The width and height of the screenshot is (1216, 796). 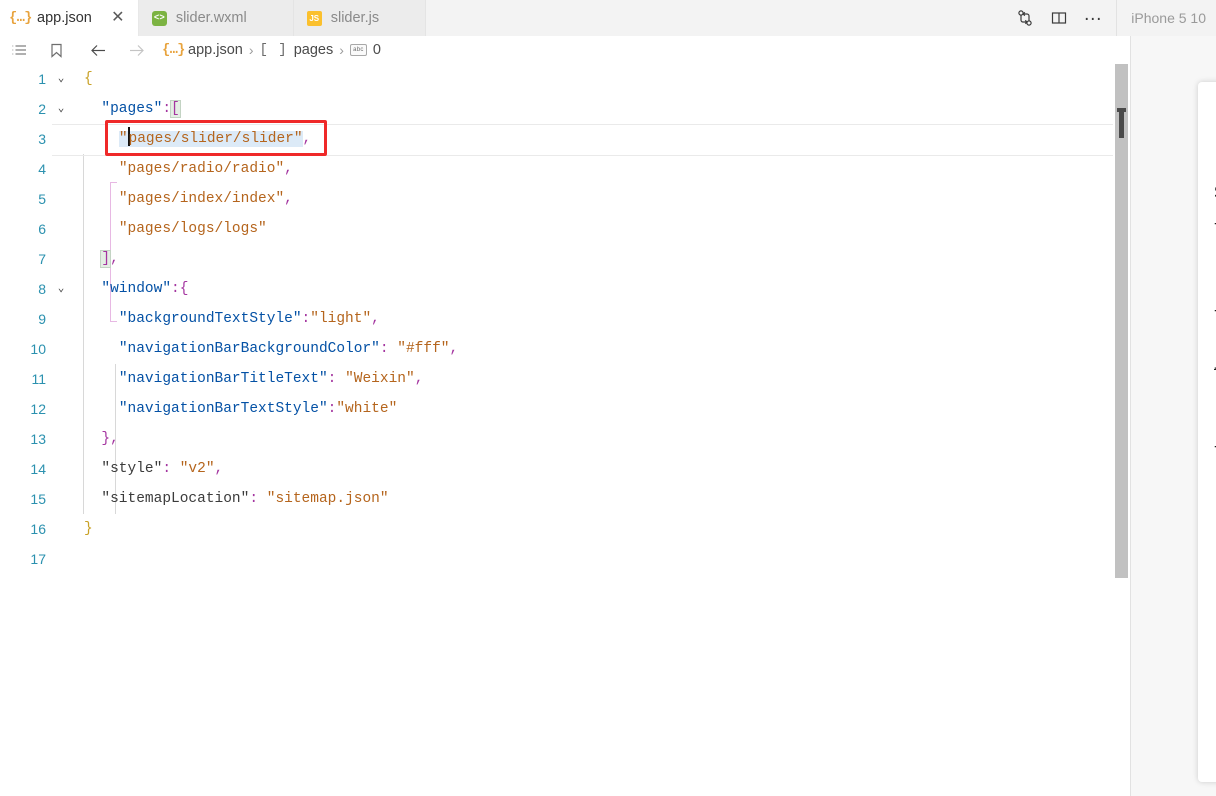 I want to click on breadcrumb-label: pages, so click(x=313, y=50).